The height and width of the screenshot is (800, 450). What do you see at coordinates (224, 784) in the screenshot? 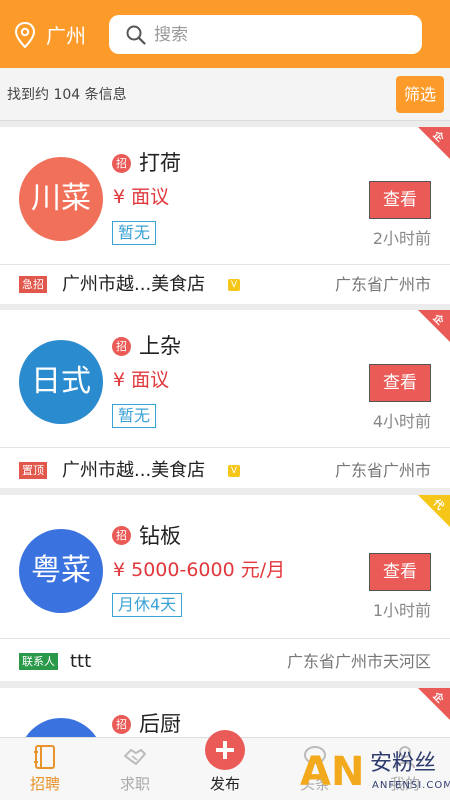
I see `tab-label: 发布` at bounding box center [224, 784].